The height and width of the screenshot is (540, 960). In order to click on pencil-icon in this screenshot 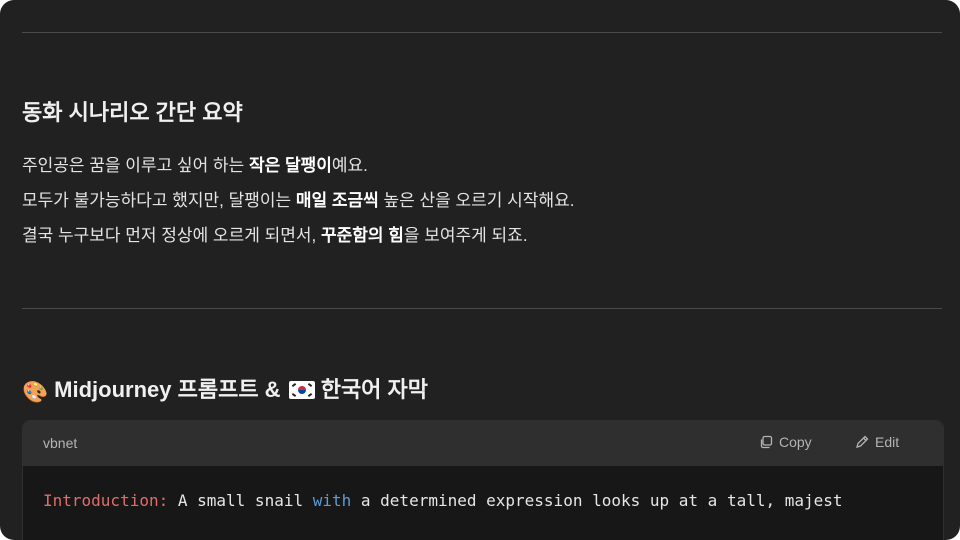, I will do `click(862, 441)`.